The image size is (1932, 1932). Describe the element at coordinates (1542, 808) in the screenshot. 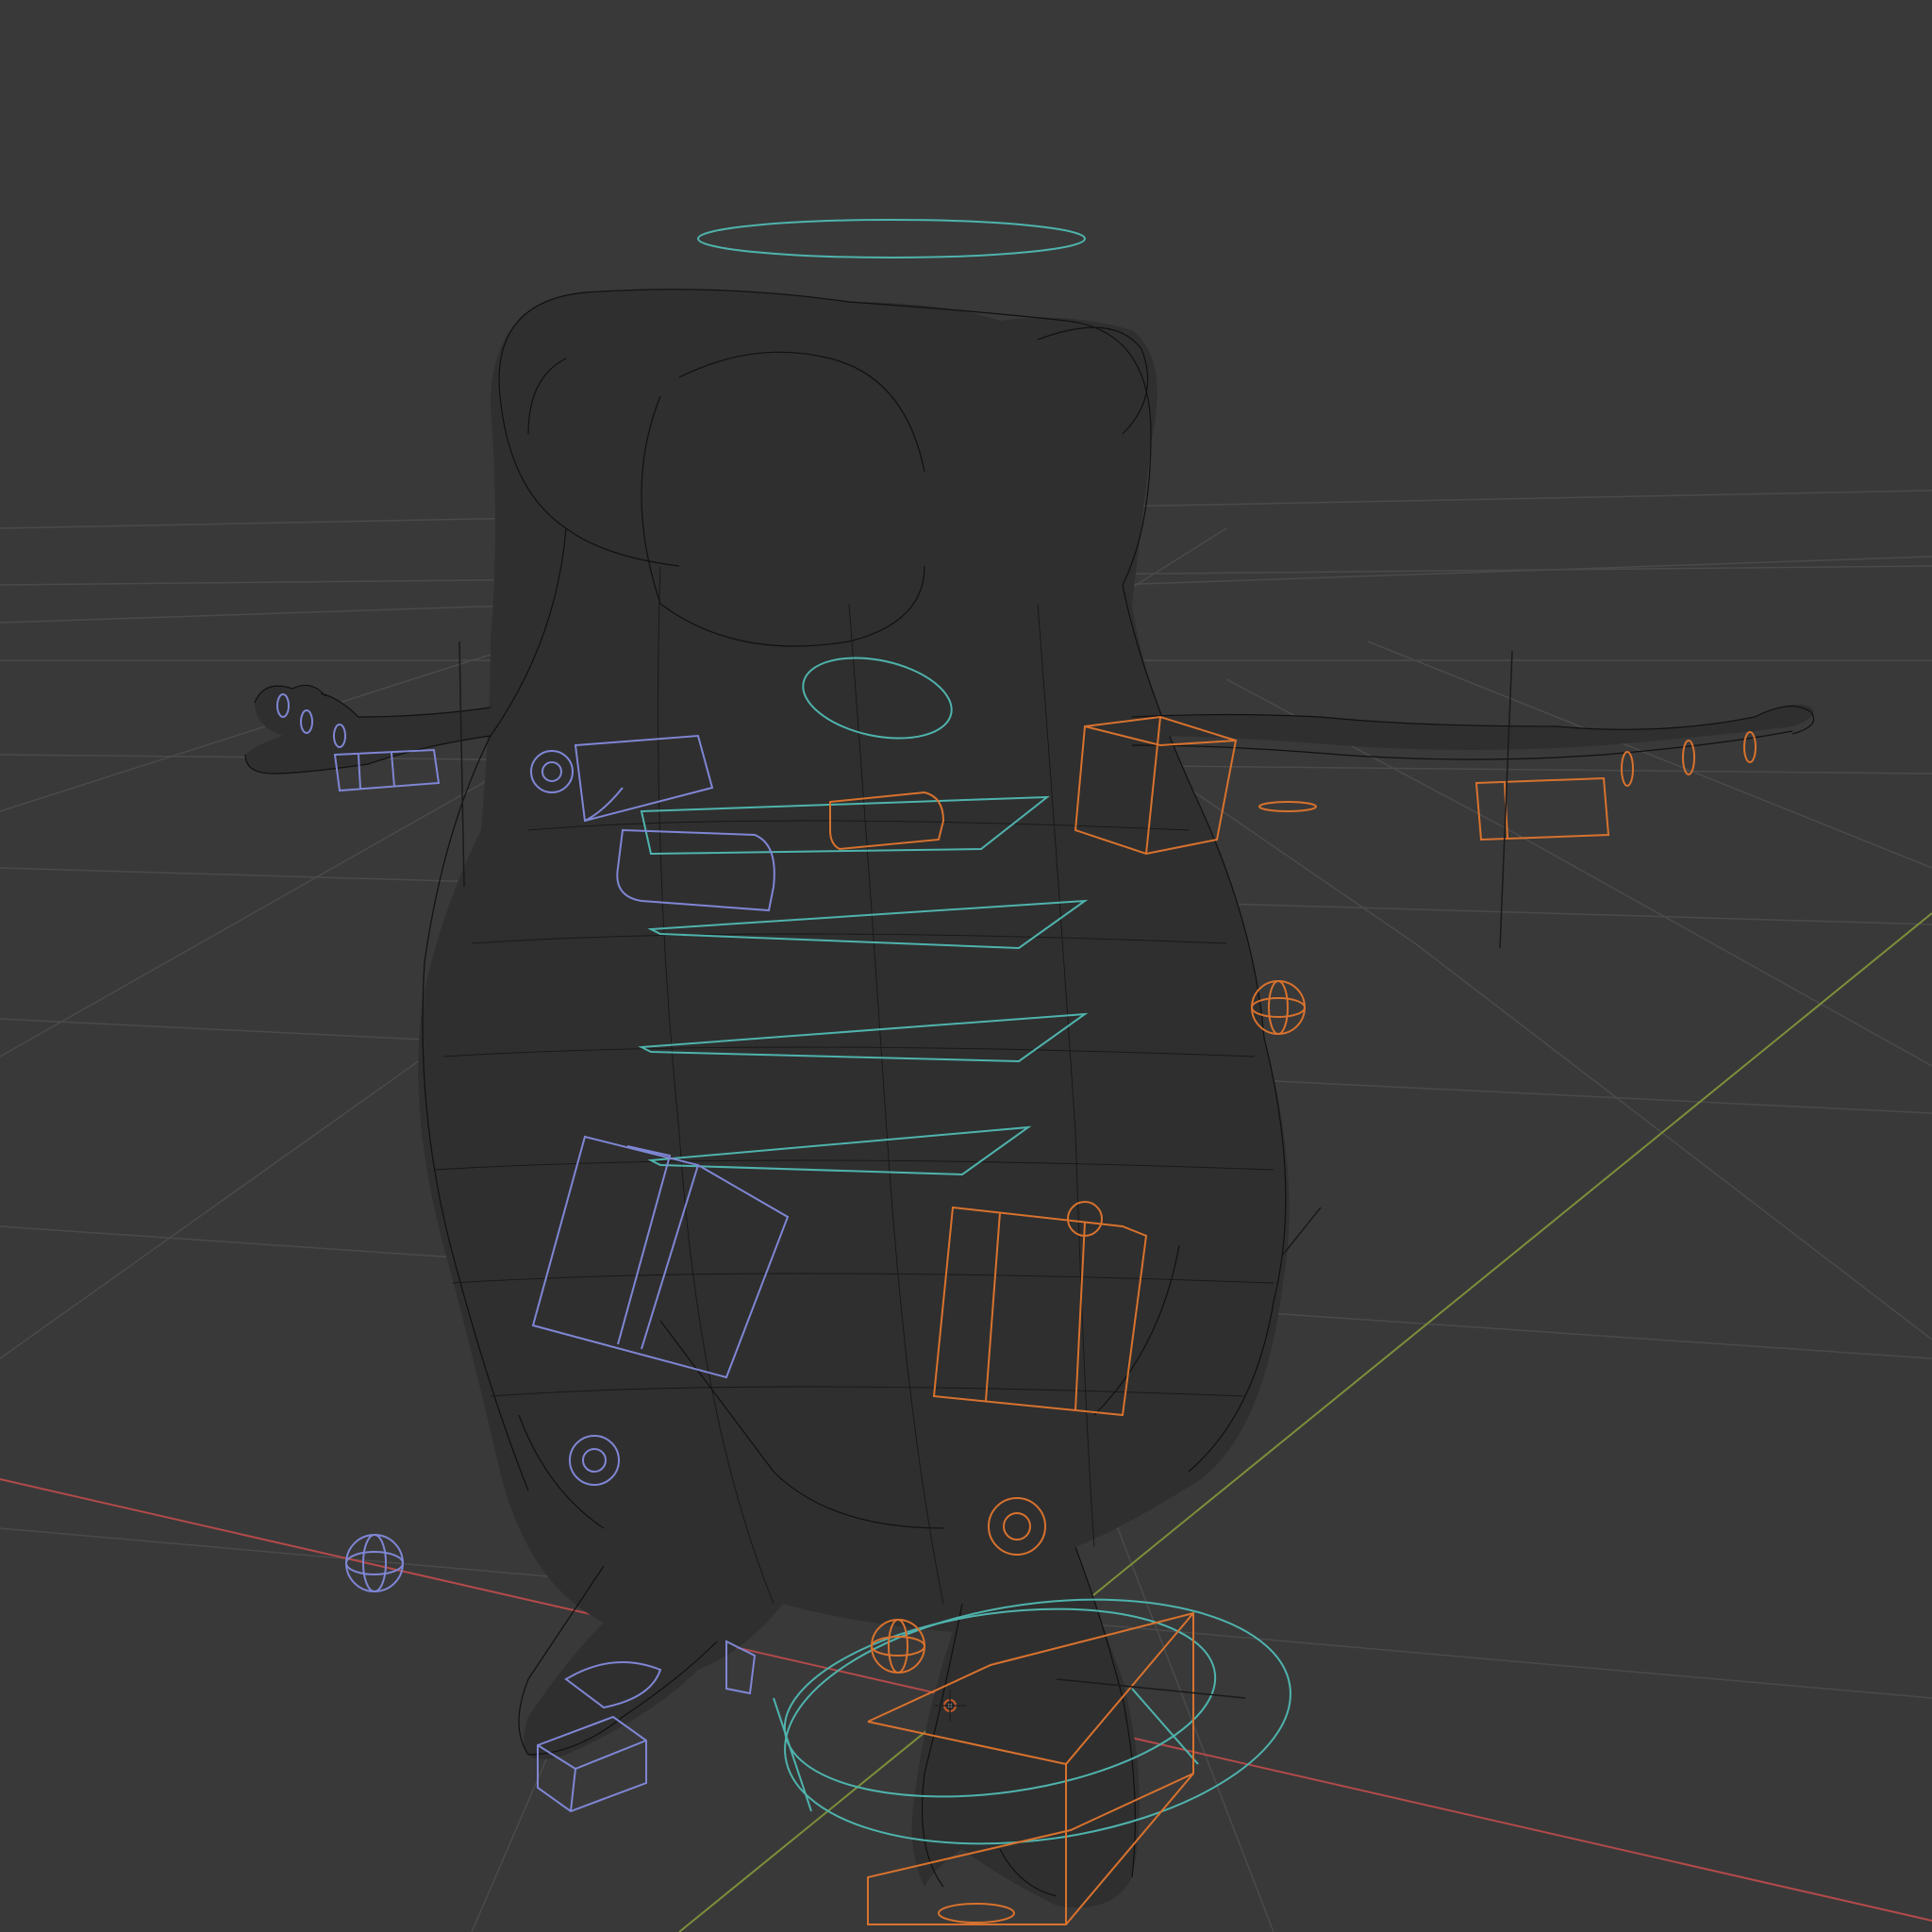

I see `hand-ik-control-right` at that location.